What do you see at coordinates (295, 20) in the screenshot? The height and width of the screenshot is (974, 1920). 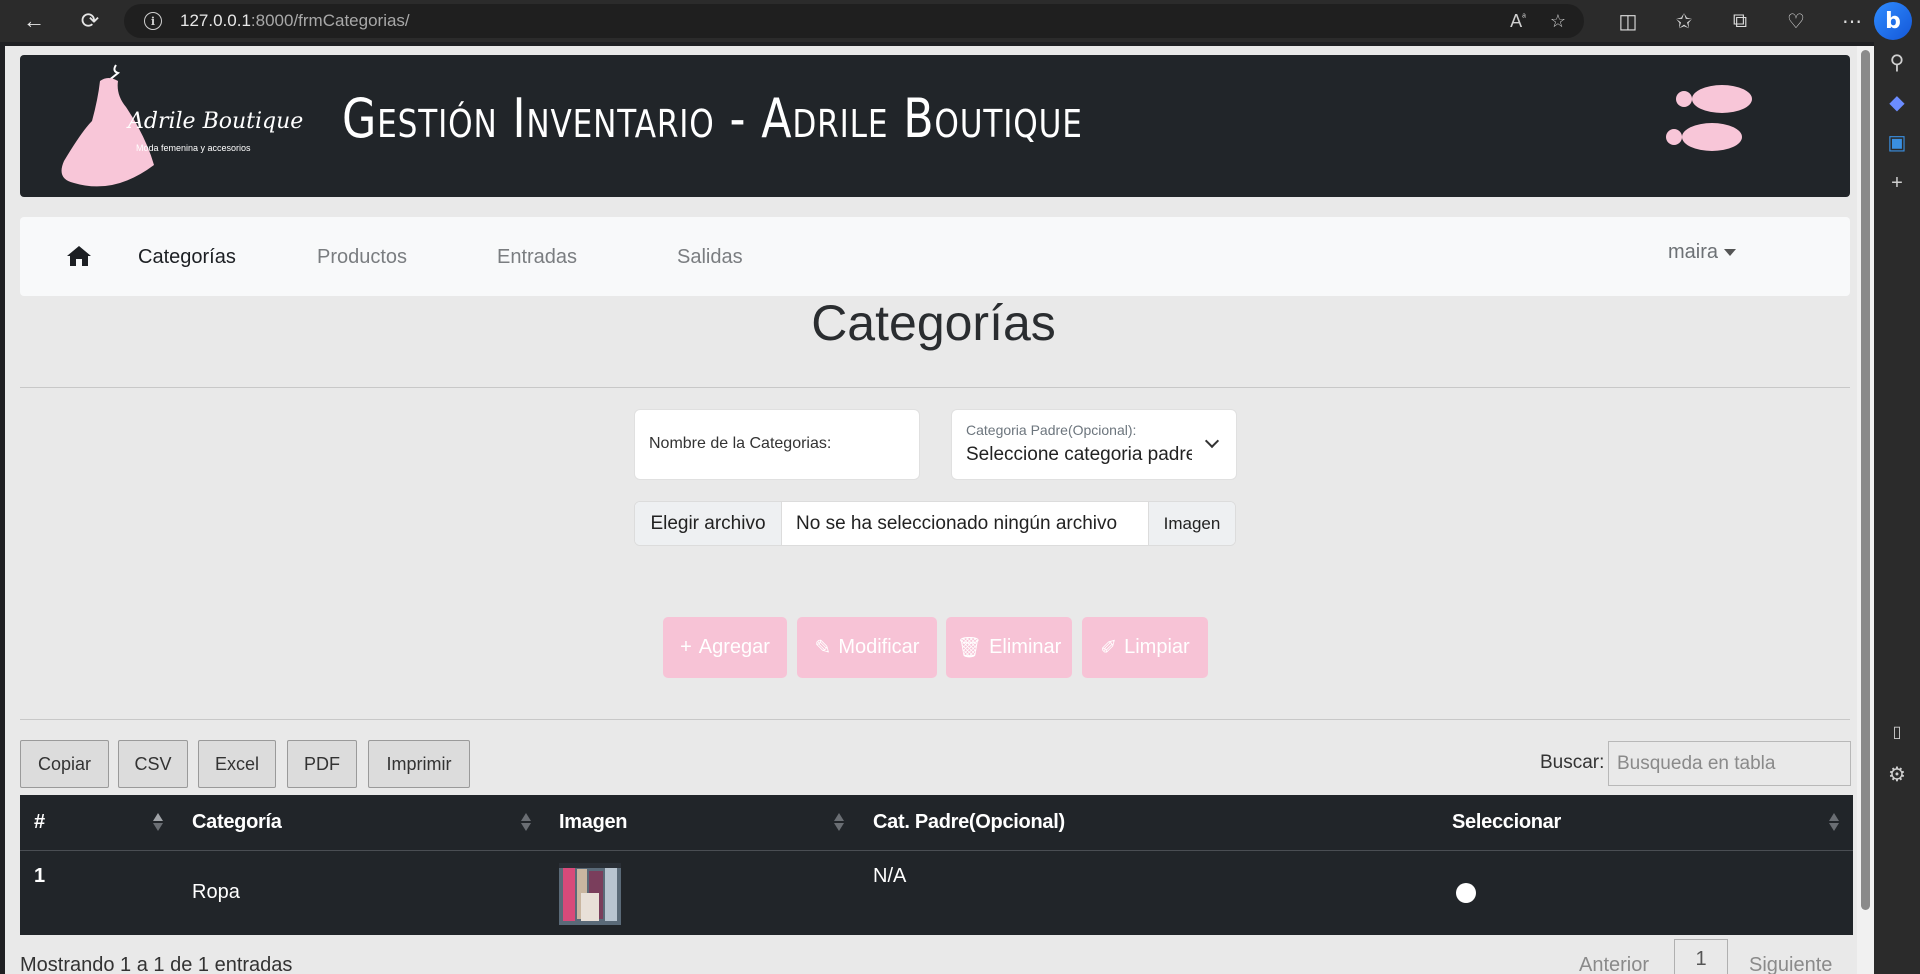 I see `url-text: 127.0.0.1:8000/frmCategorias/` at bounding box center [295, 20].